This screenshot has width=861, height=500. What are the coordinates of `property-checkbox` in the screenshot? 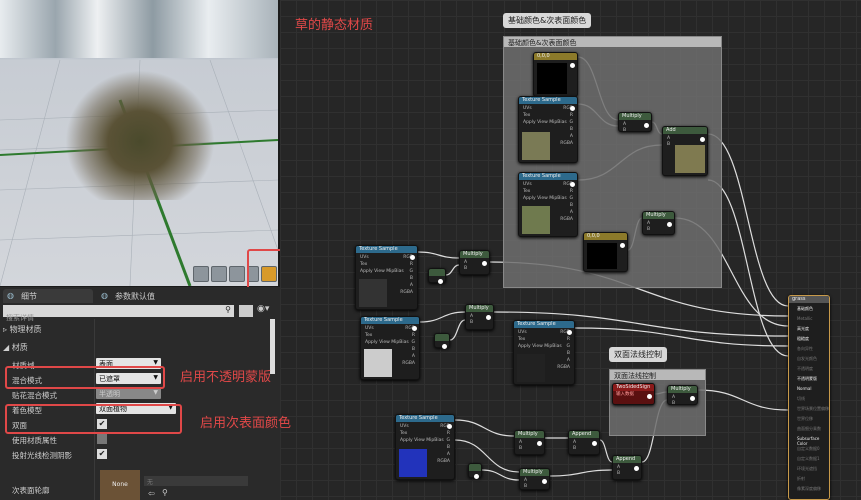 It's located at (102, 439).